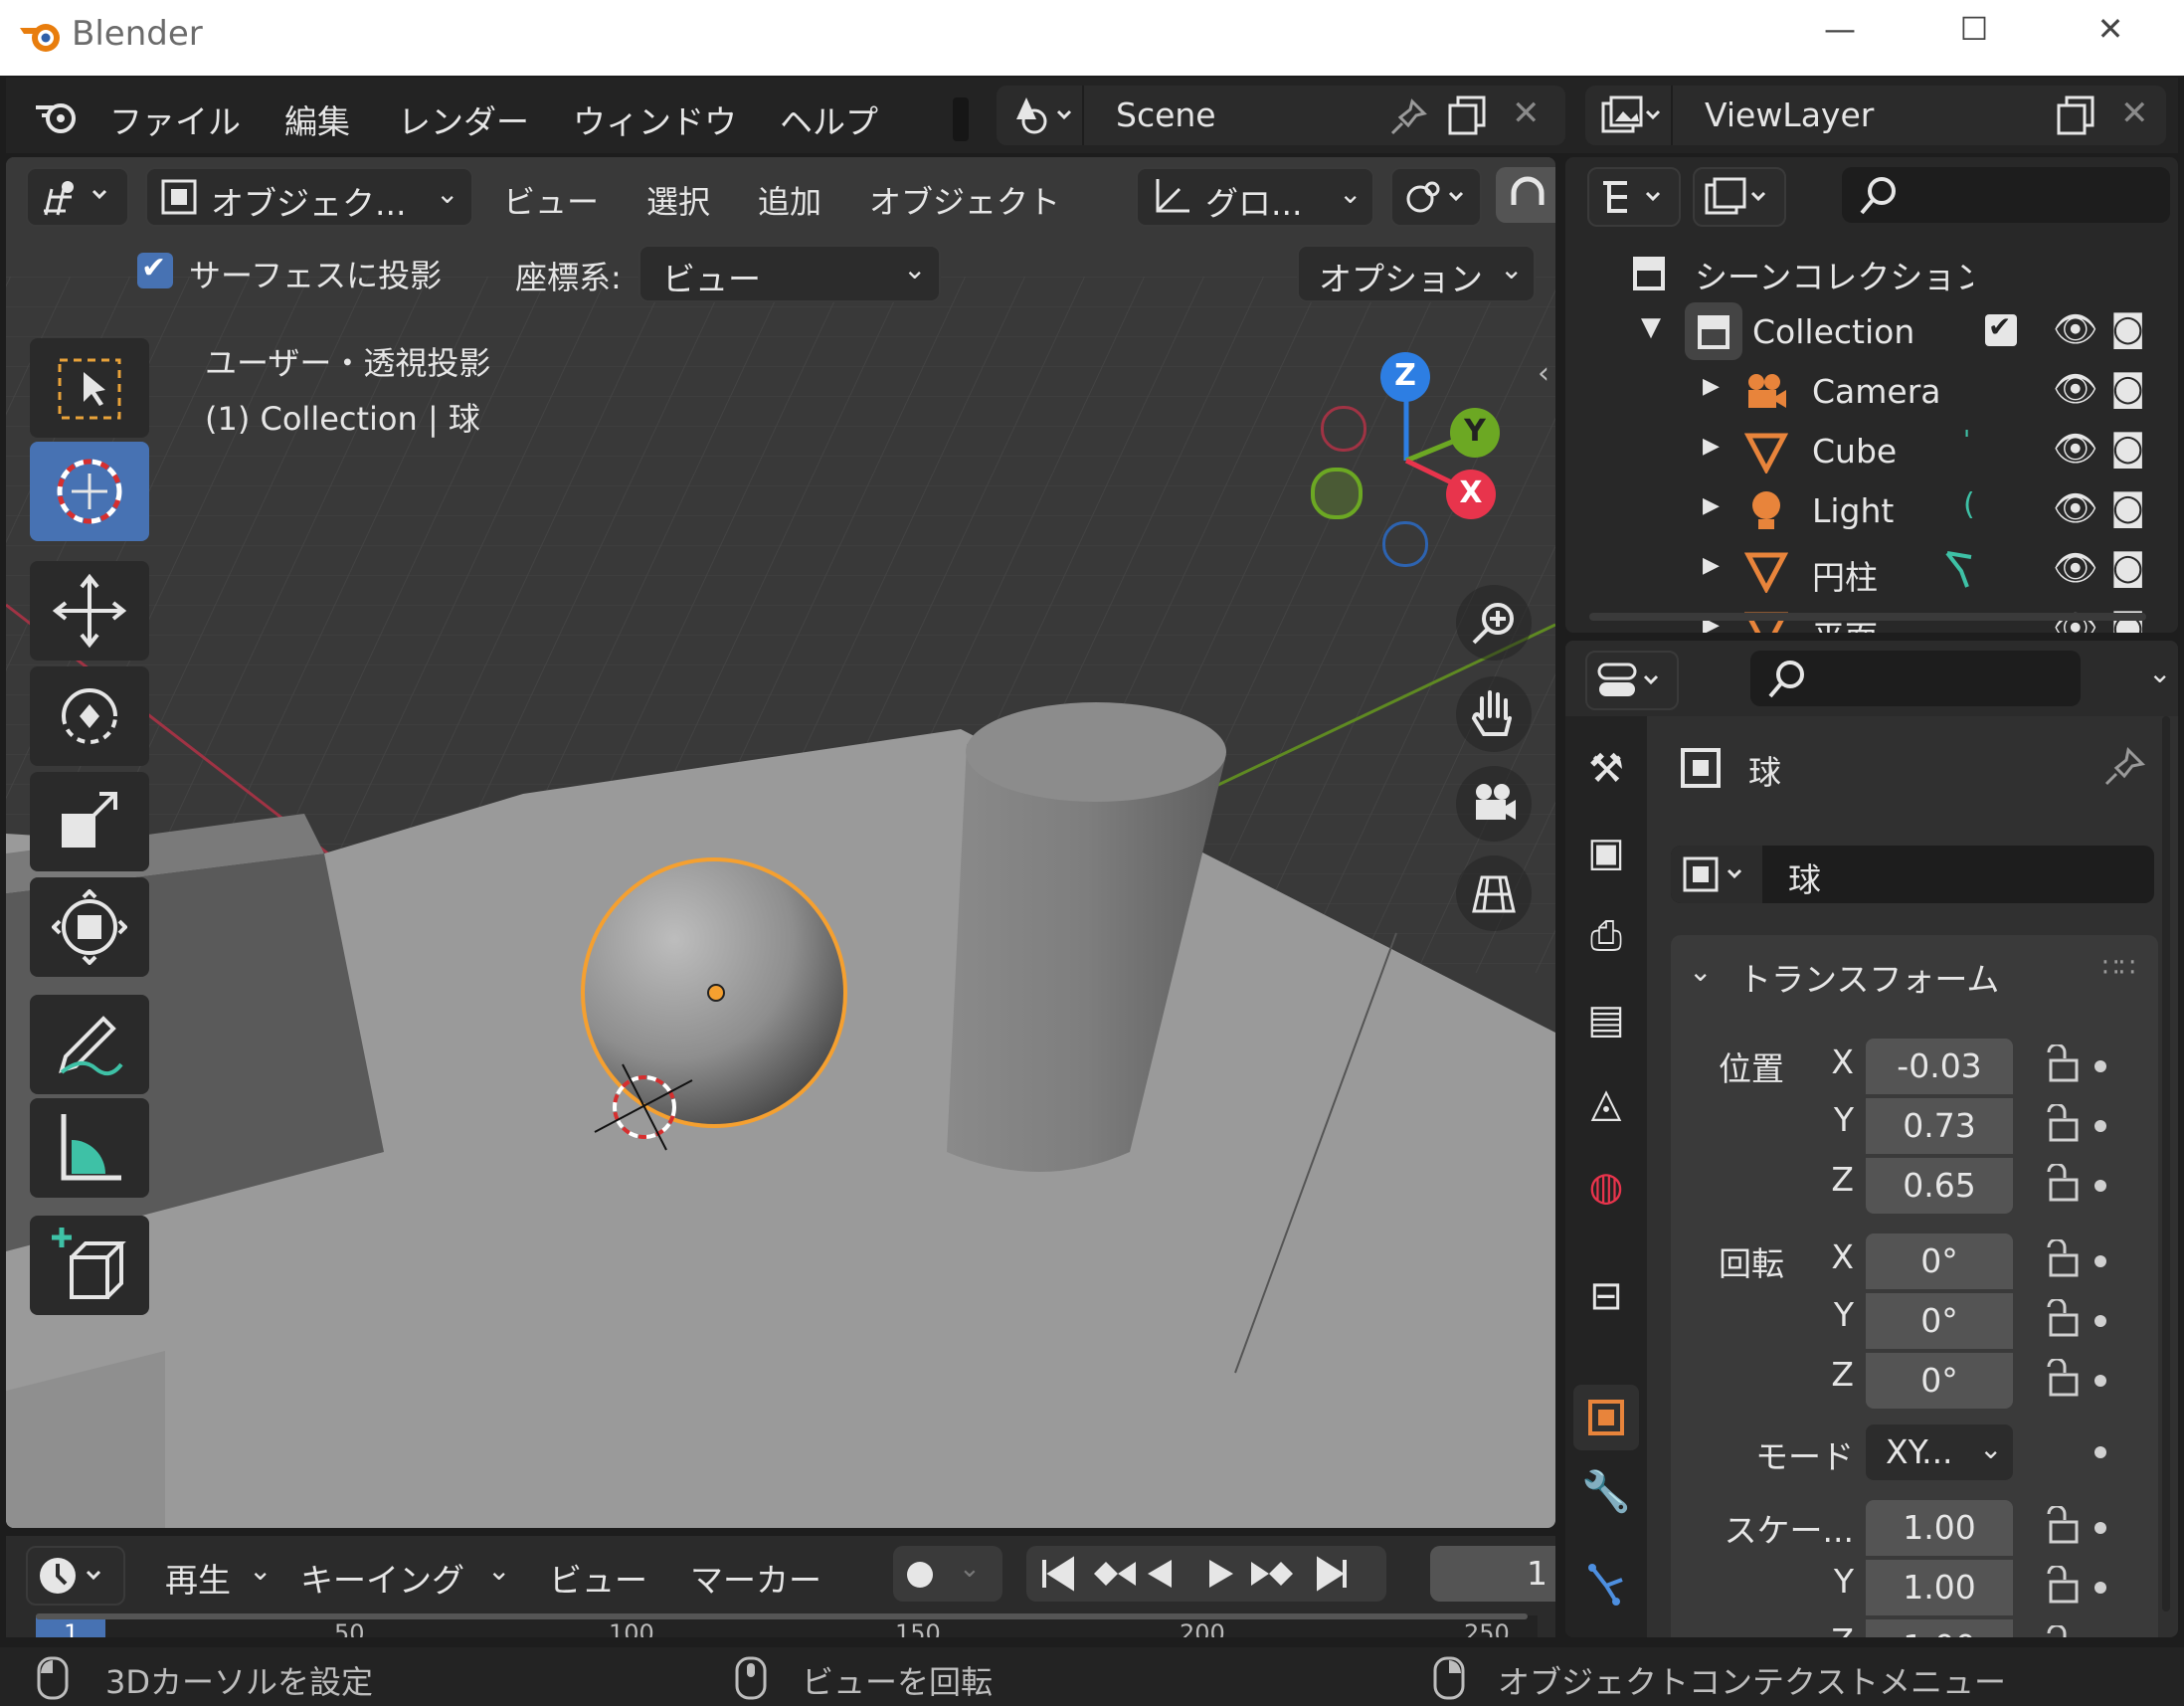  I want to click on object-name-field: 球, so click(1912, 874).